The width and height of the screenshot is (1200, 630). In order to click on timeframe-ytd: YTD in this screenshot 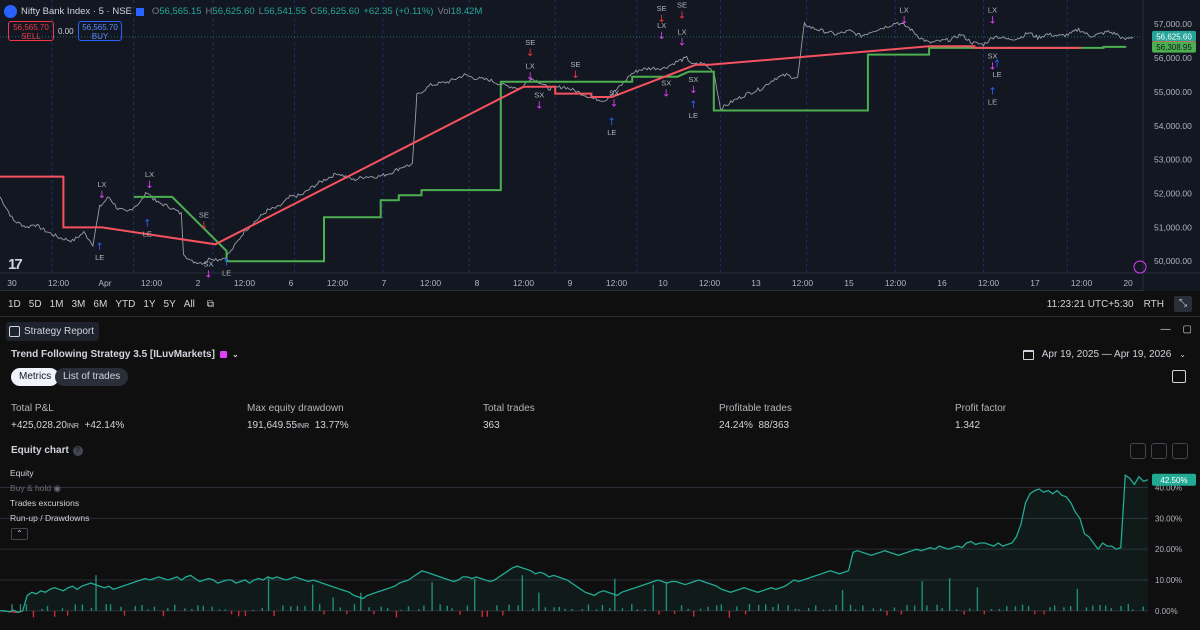, I will do `click(125, 304)`.